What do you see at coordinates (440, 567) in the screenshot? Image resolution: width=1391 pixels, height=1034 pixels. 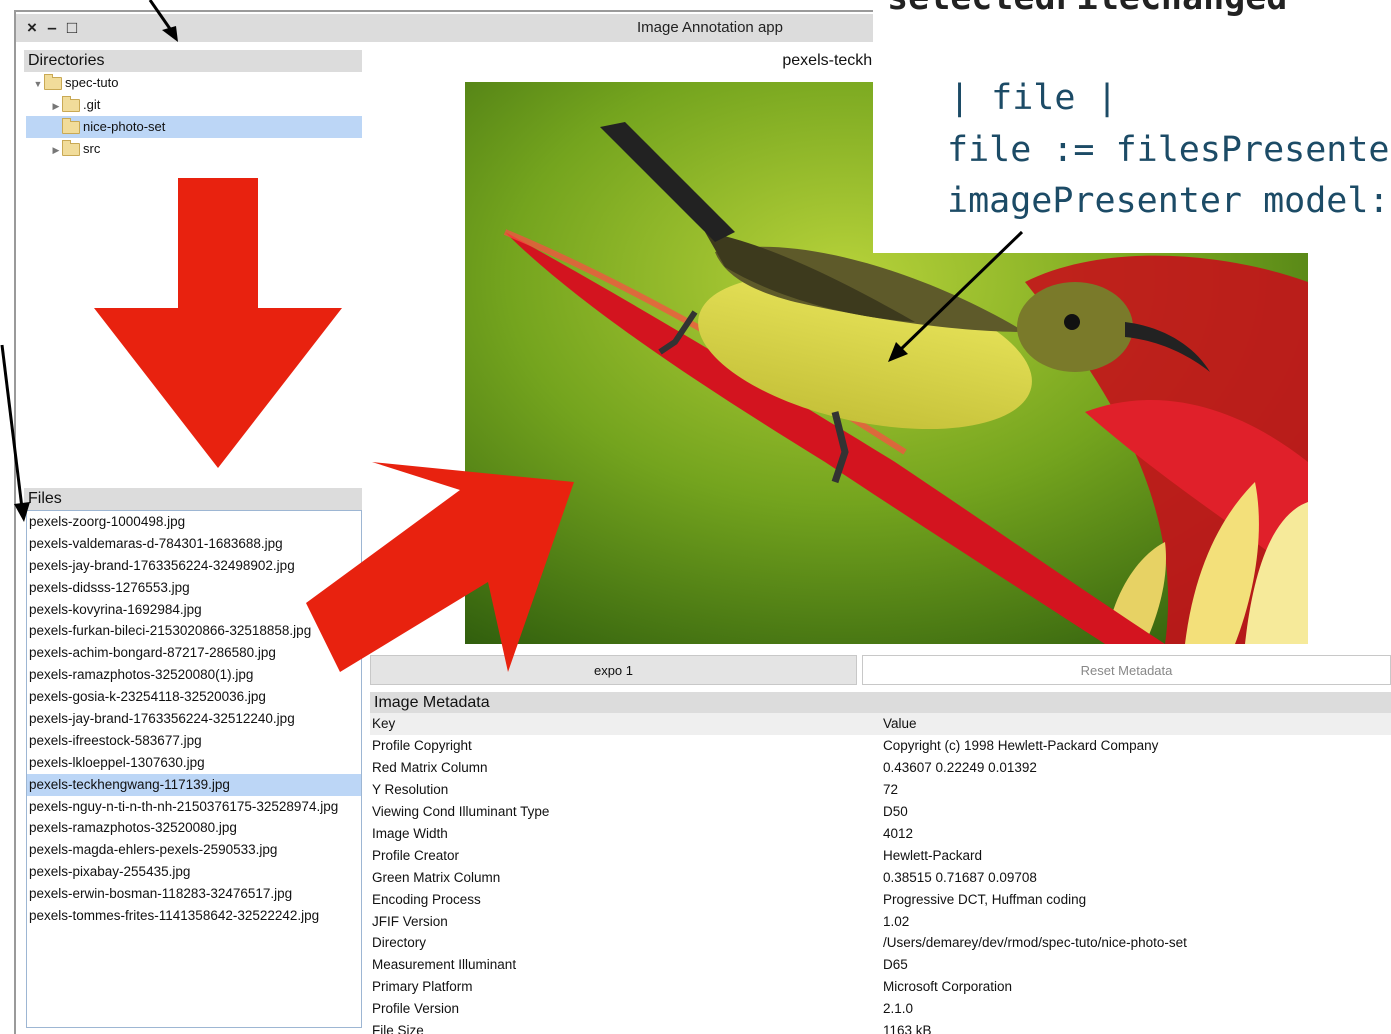 I see `red-diagonal-arrow` at bounding box center [440, 567].